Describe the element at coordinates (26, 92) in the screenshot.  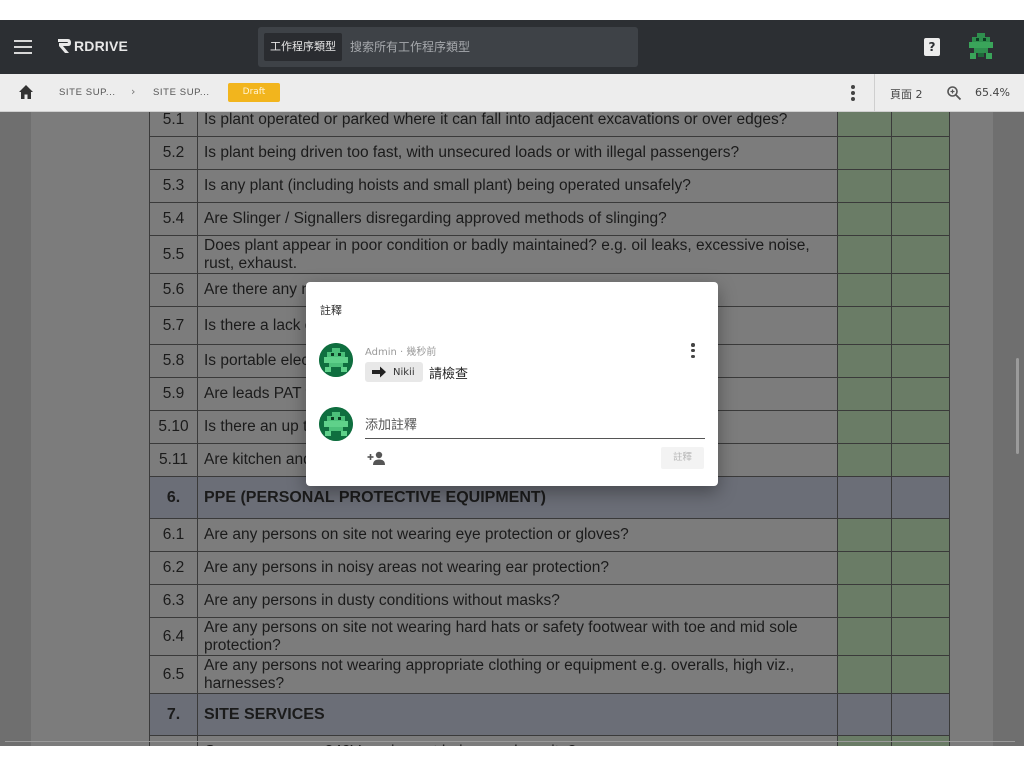
I see `home-icon` at that location.